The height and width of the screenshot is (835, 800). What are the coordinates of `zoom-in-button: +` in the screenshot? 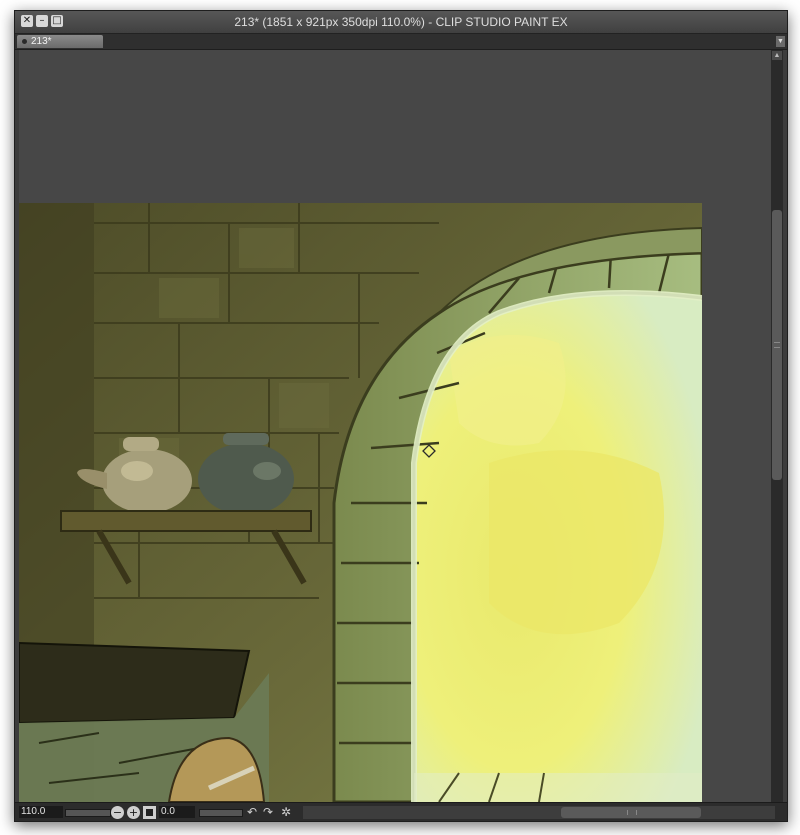 It's located at (133, 812).